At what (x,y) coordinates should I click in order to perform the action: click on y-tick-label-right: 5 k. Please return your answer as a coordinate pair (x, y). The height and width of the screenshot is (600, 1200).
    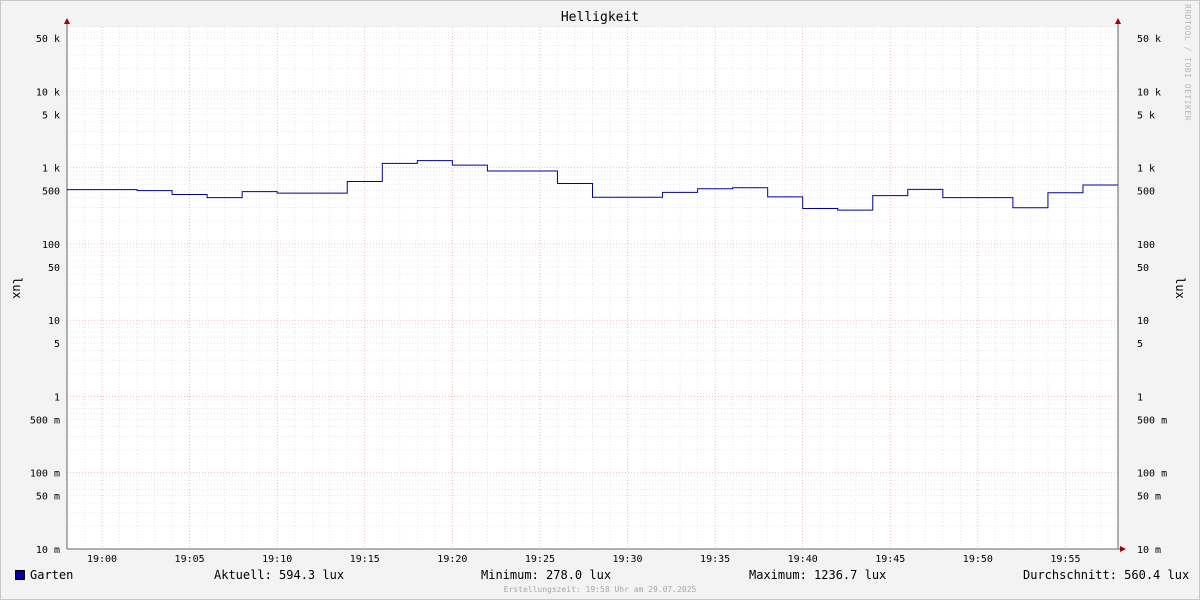
    Looking at the image, I should click on (1146, 115).